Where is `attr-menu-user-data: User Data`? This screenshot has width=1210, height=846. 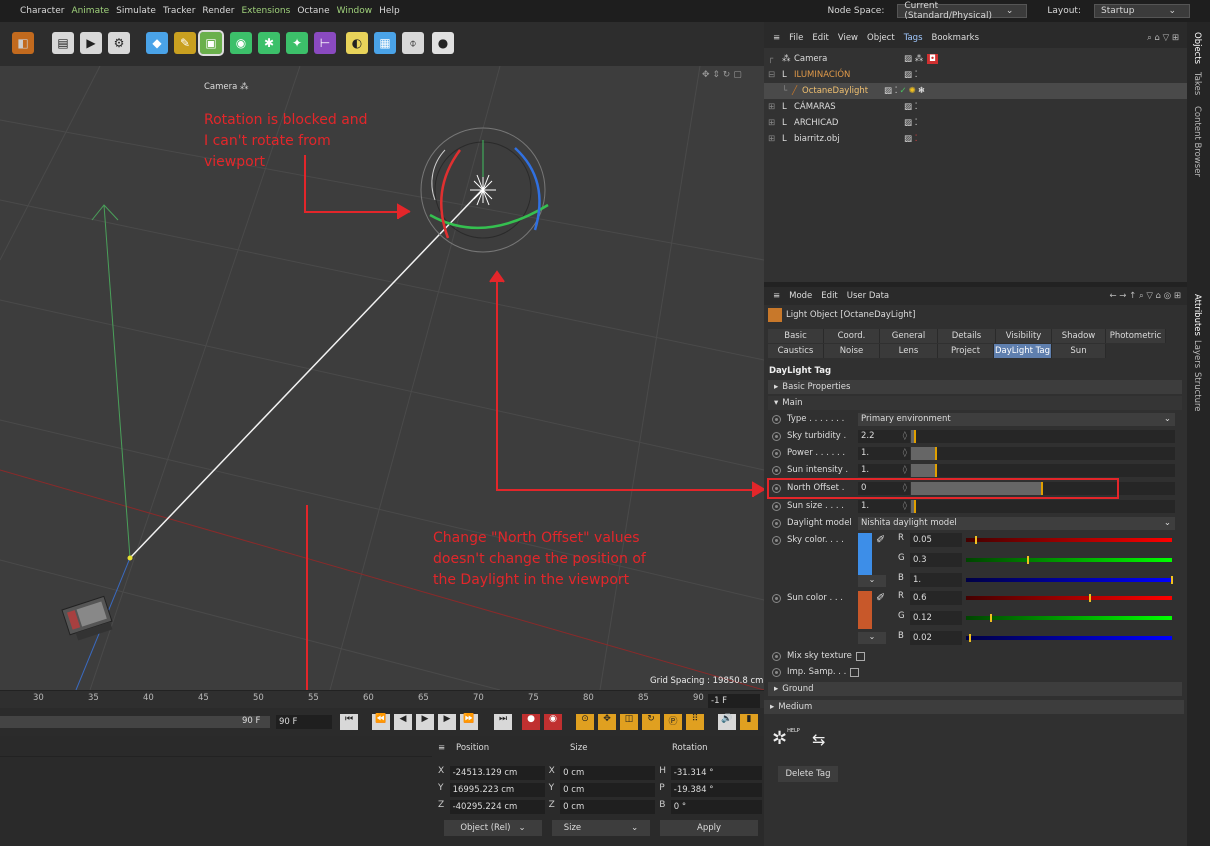 attr-menu-user-data: User Data is located at coordinates (868, 296).